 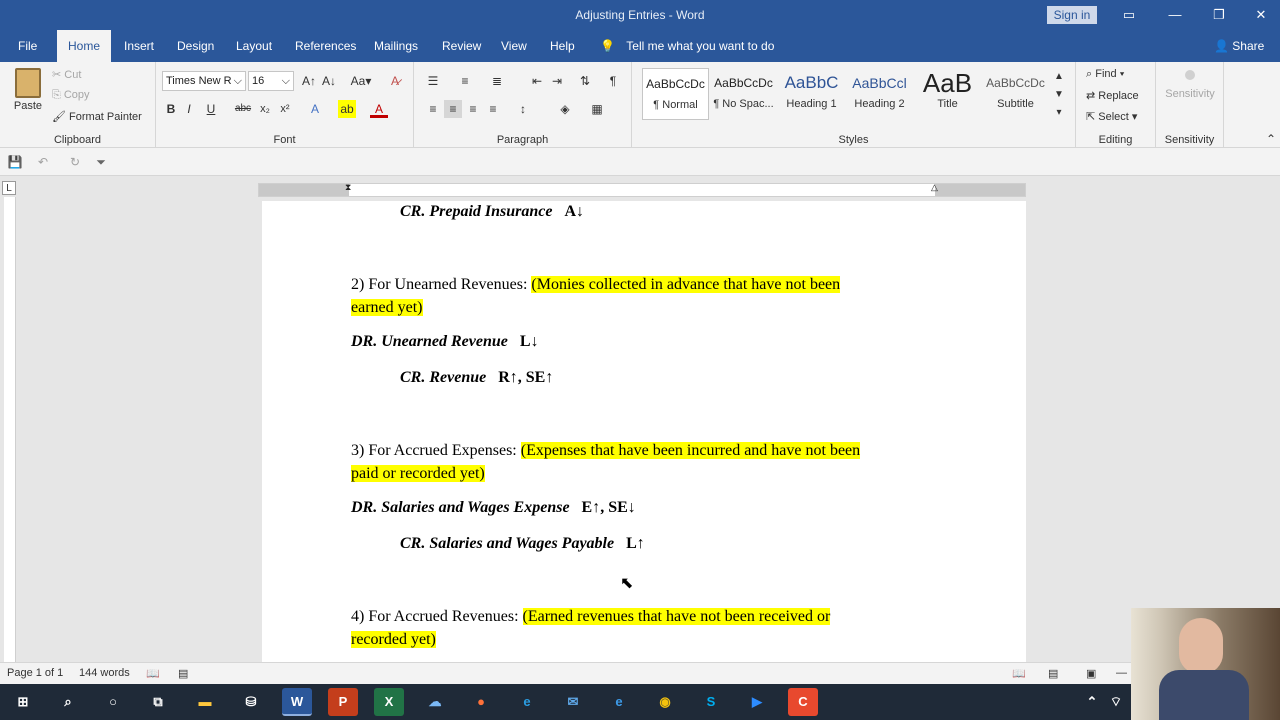 What do you see at coordinates (35, 673) in the screenshot?
I see `page-count: Page 1 of 1` at bounding box center [35, 673].